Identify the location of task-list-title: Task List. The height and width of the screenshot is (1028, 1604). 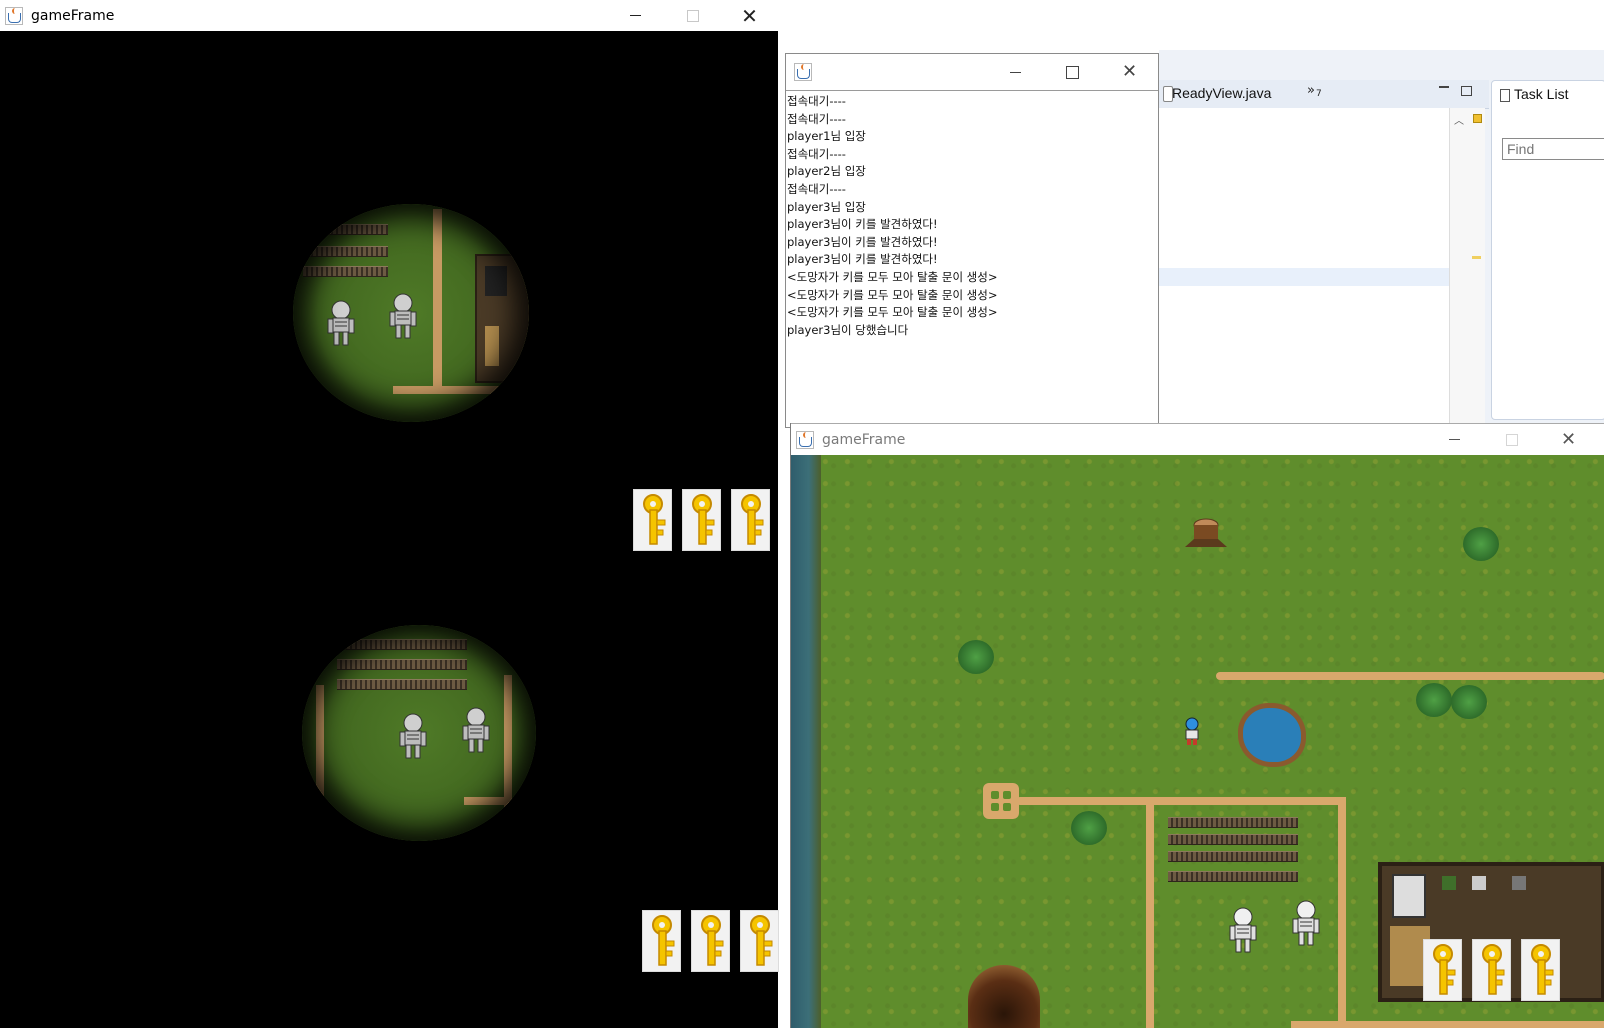
(1541, 94).